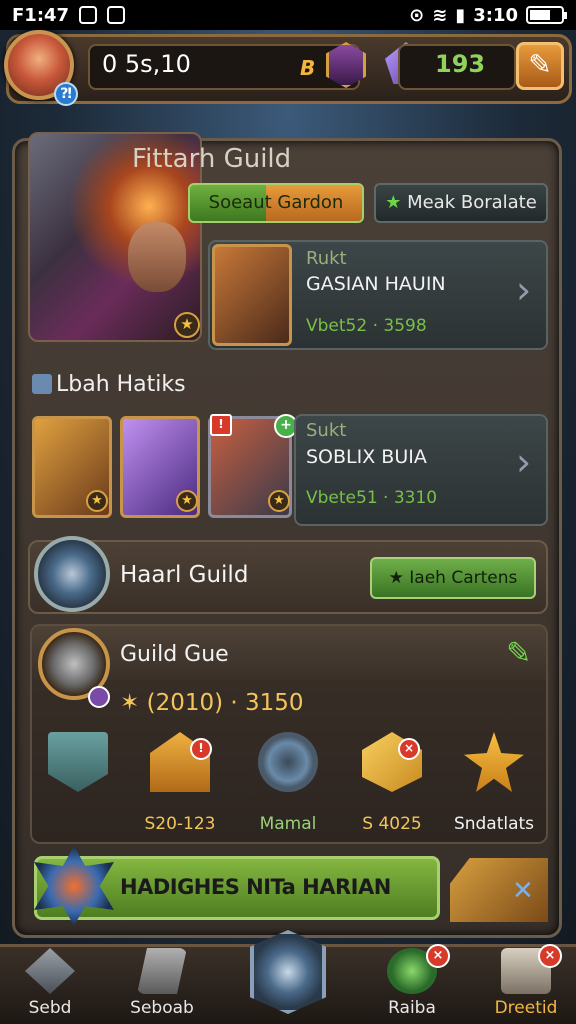  I want to click on pencil-icon: ✎, so click(524, 654).